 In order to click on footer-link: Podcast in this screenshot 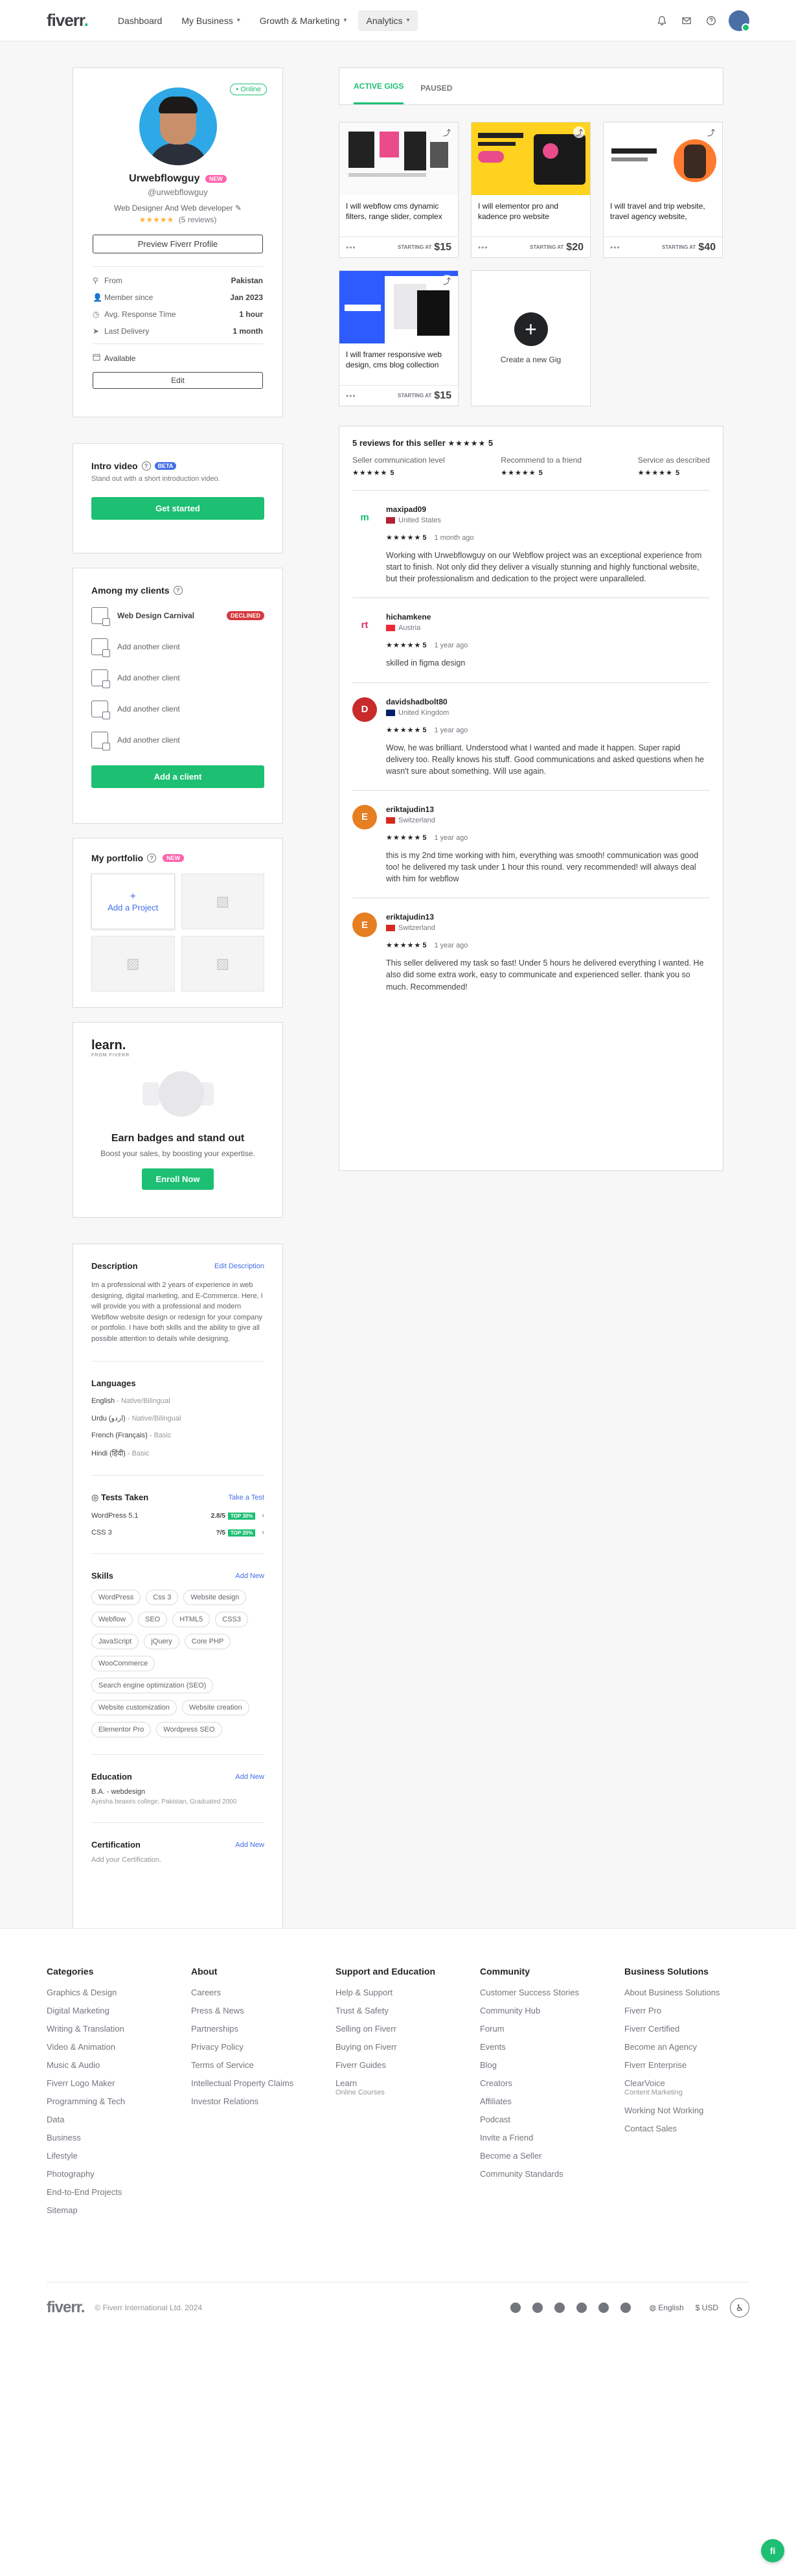, I will do `click(552, 2120)`.